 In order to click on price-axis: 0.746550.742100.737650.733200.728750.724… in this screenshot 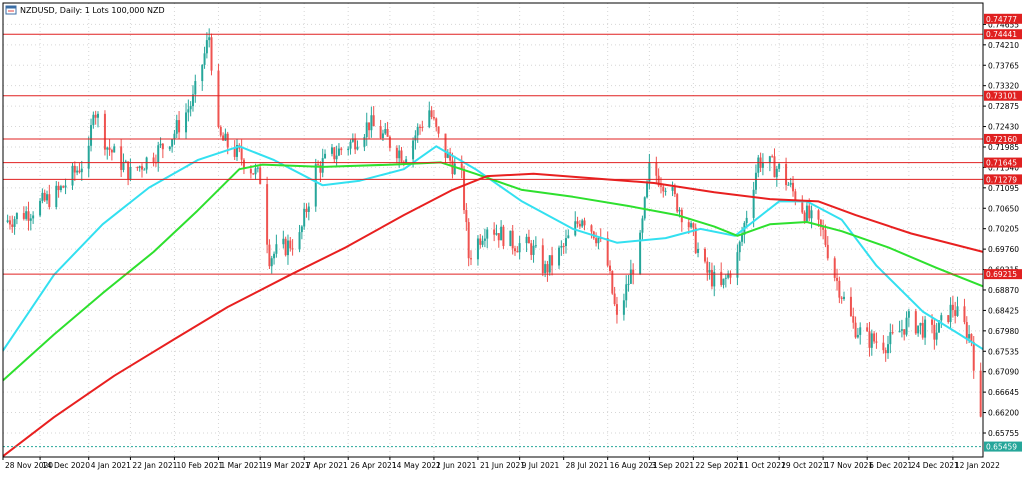, I will do `click(1001, 229)`.